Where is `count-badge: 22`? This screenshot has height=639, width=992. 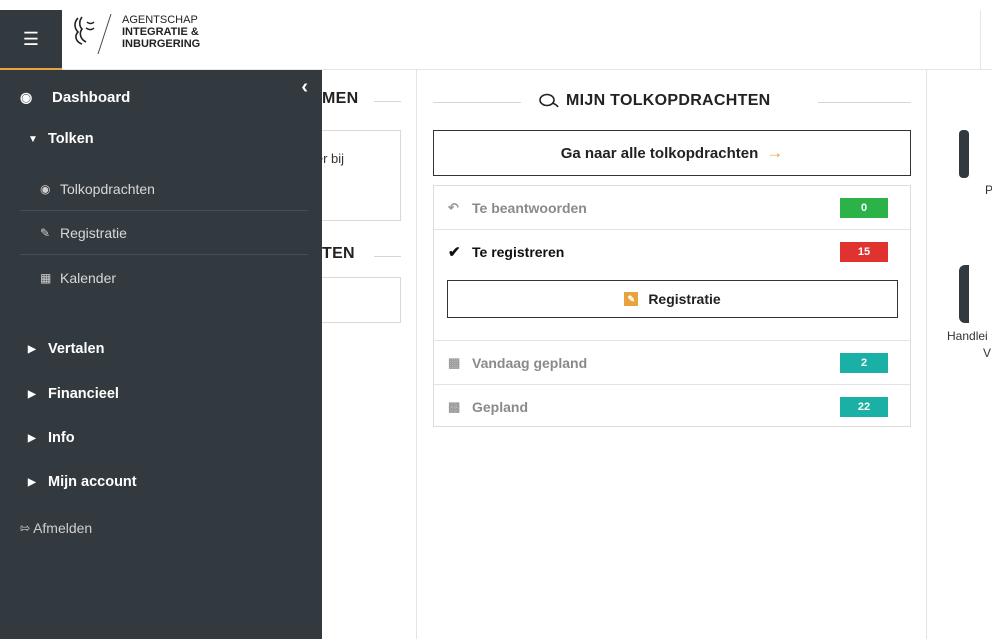
count-badge: 22 is located at coordinates (864, 407).